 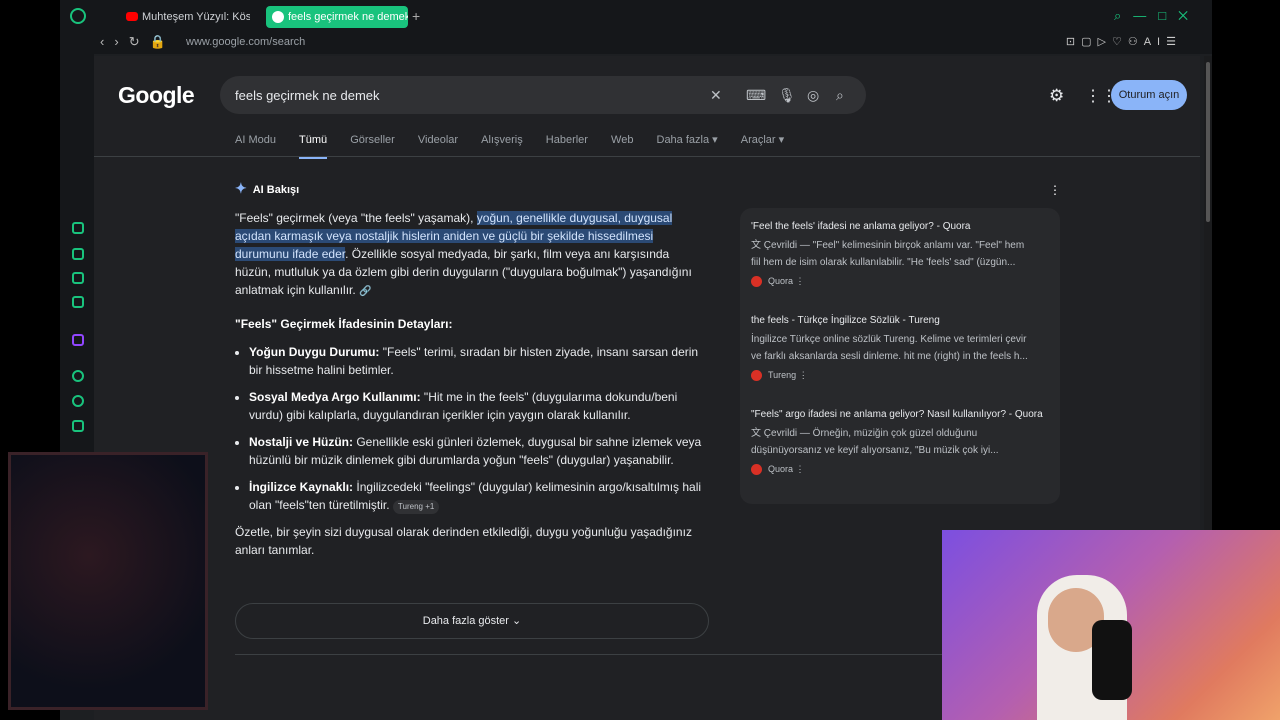 I want to click on sparkle-icon: ✦, so click(x=241, y=188).